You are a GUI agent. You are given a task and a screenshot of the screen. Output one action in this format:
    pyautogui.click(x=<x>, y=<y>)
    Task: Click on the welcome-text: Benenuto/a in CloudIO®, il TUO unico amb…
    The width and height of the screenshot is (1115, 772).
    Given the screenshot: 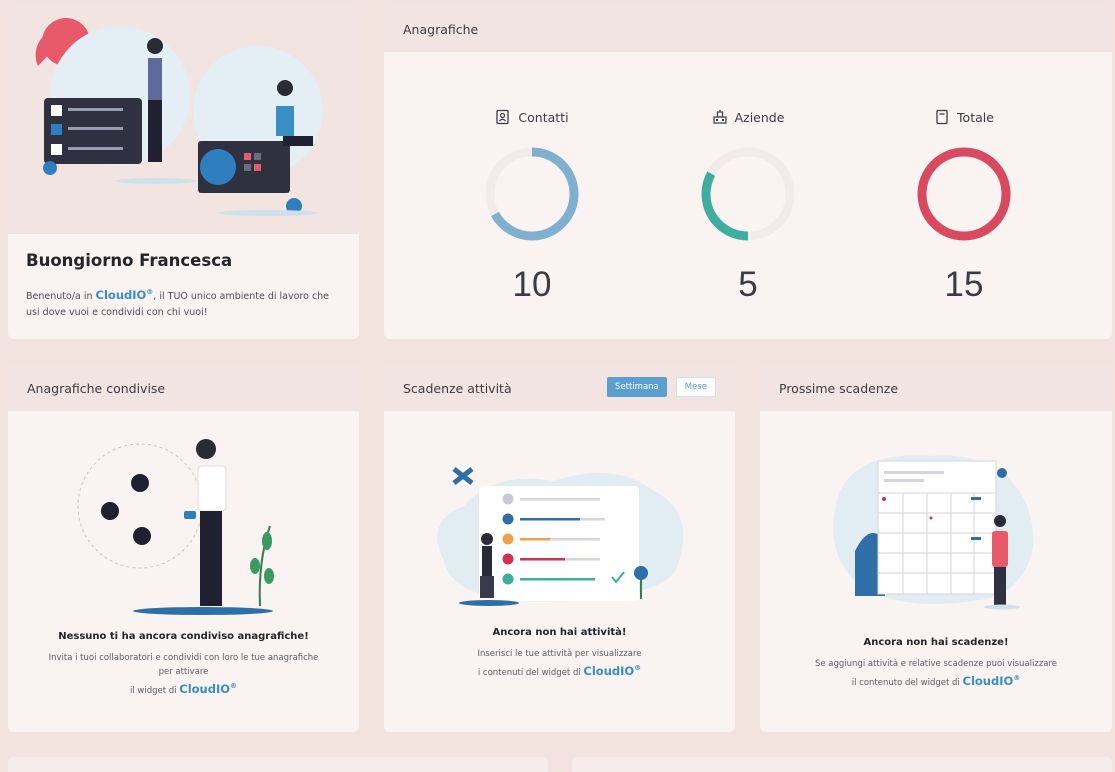 What is the action you would take?
    pyautogui.click(x=183, y=302)
    